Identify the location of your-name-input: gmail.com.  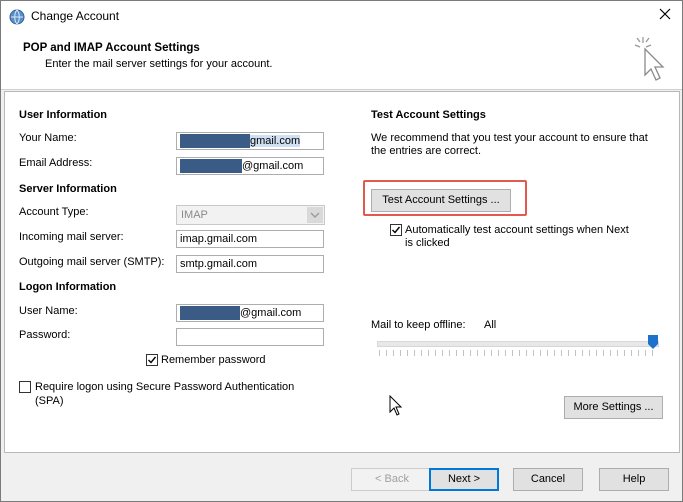
(250, 141).